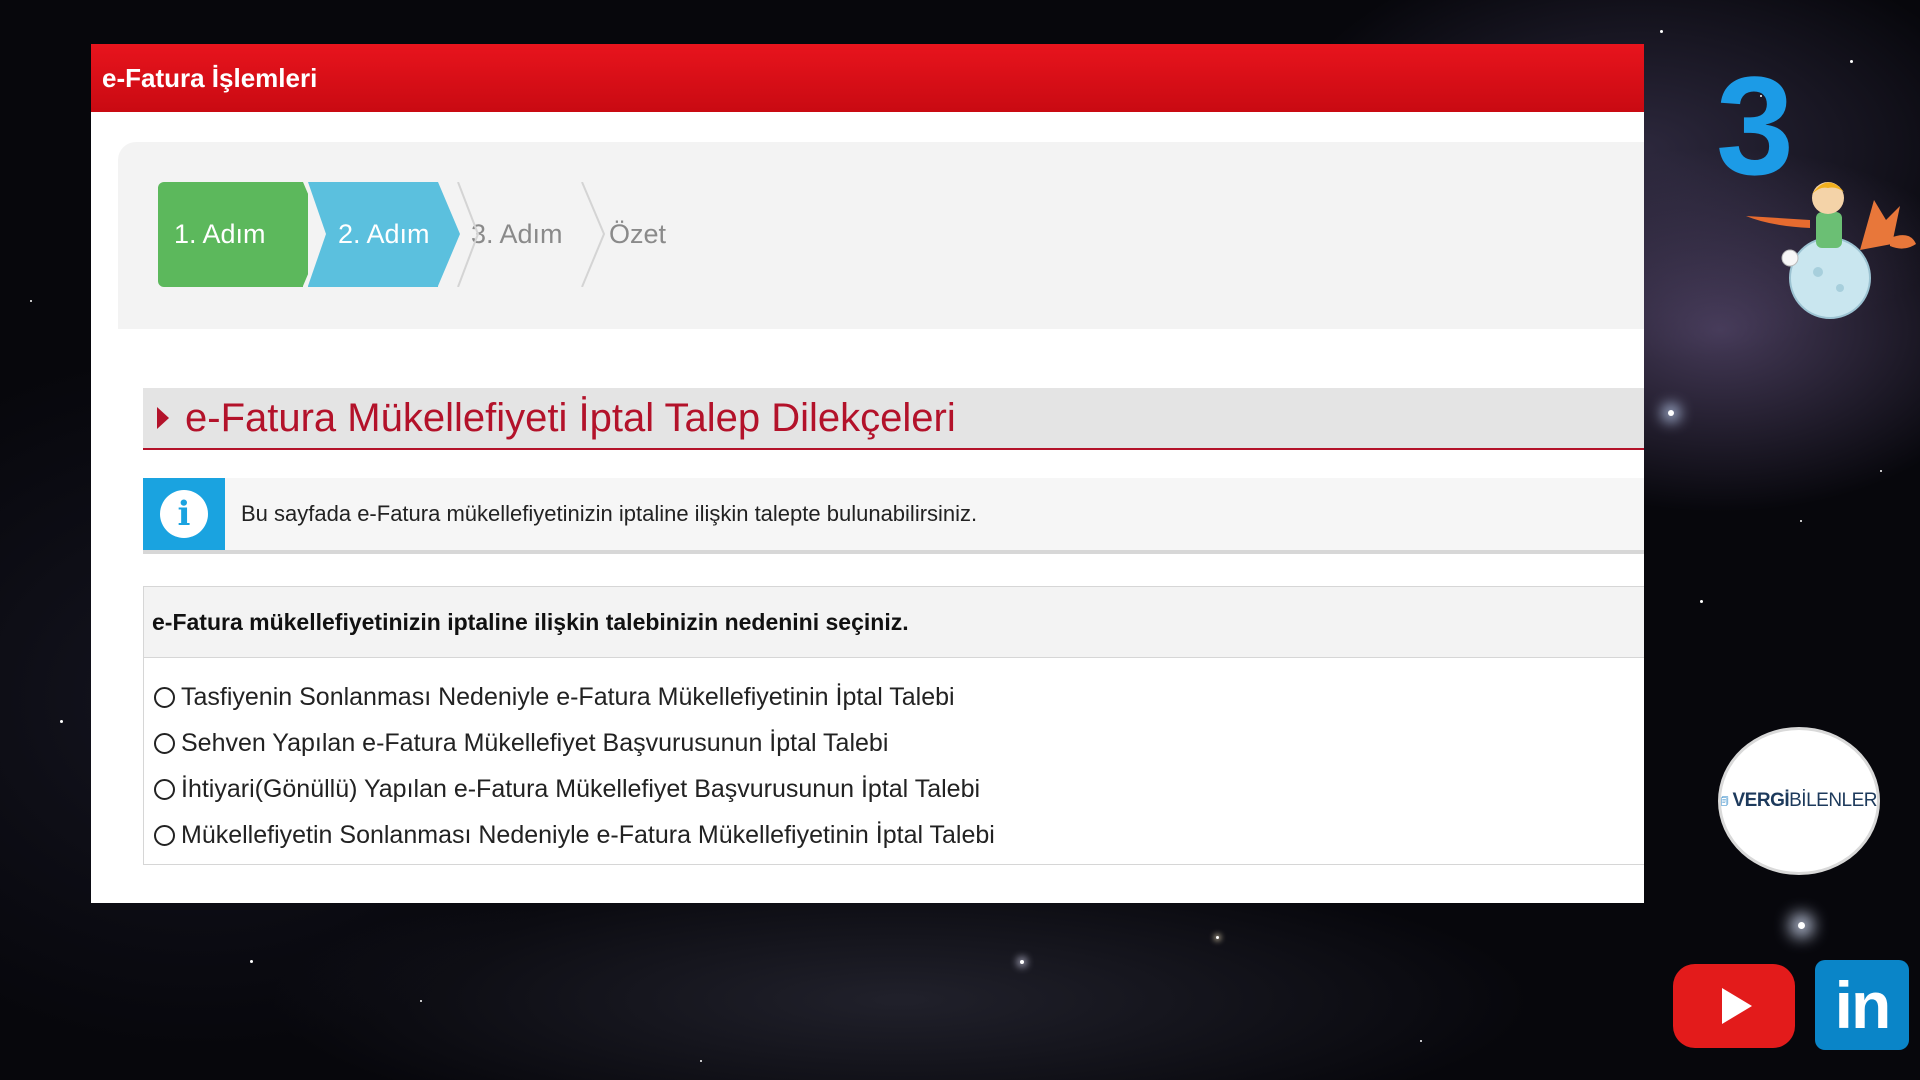  What do you see at coordinates (468, 234) in the screenshot?
I see `wizard-separator-icon` at bounding box center [468, 234].